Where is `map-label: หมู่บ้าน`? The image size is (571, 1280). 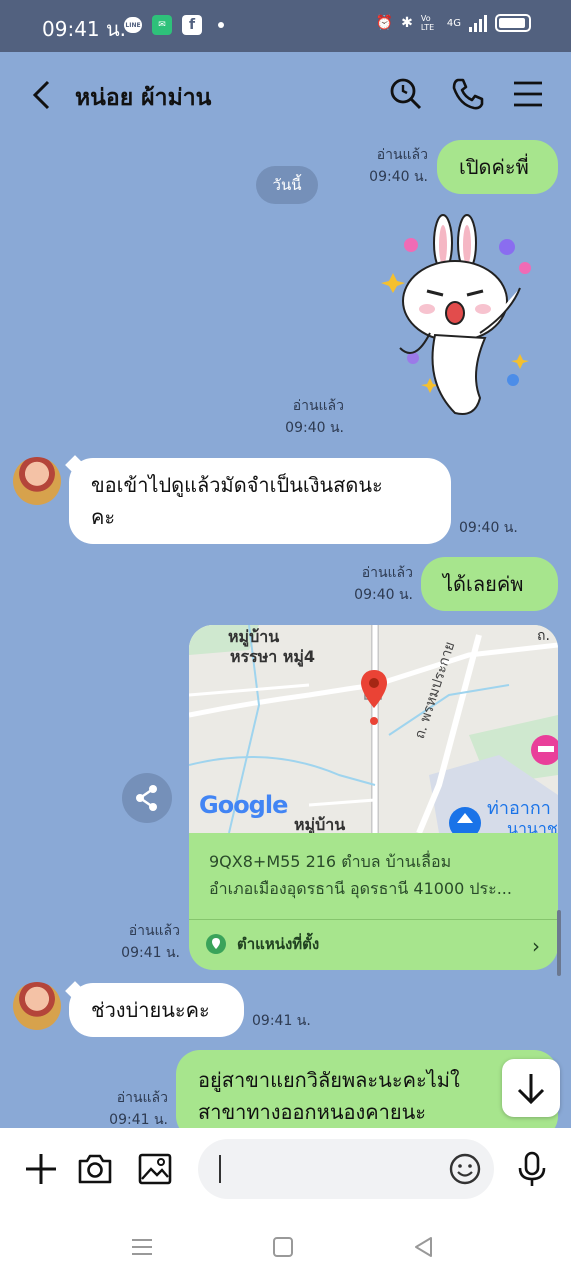
map-label: หมู่บ้าน is located at coordinates (320, 824).